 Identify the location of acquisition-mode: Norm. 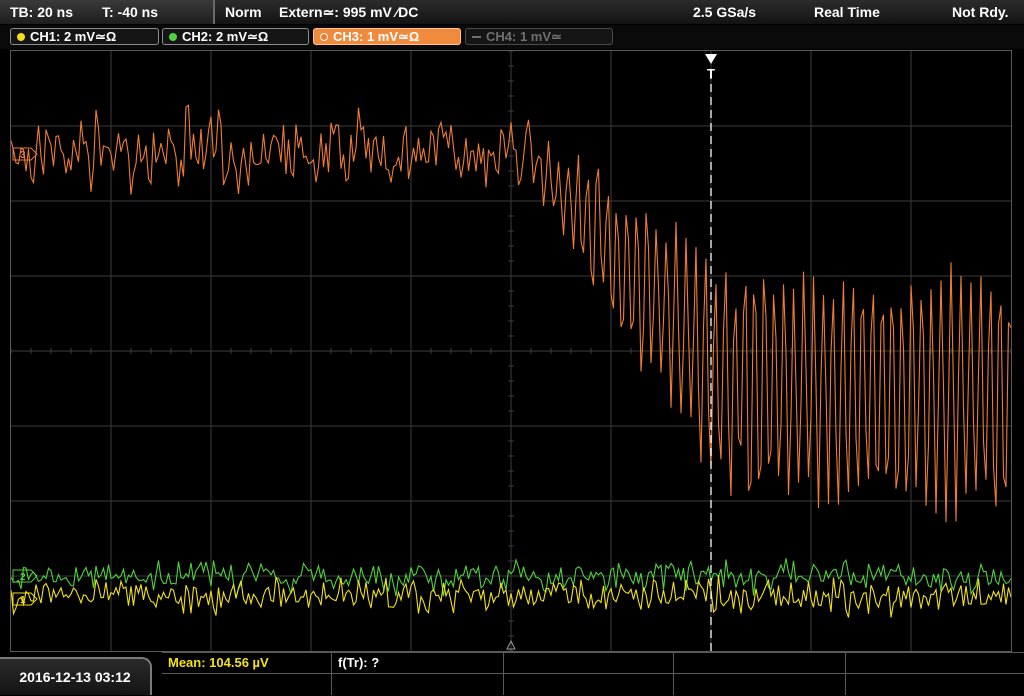
(243, 12).